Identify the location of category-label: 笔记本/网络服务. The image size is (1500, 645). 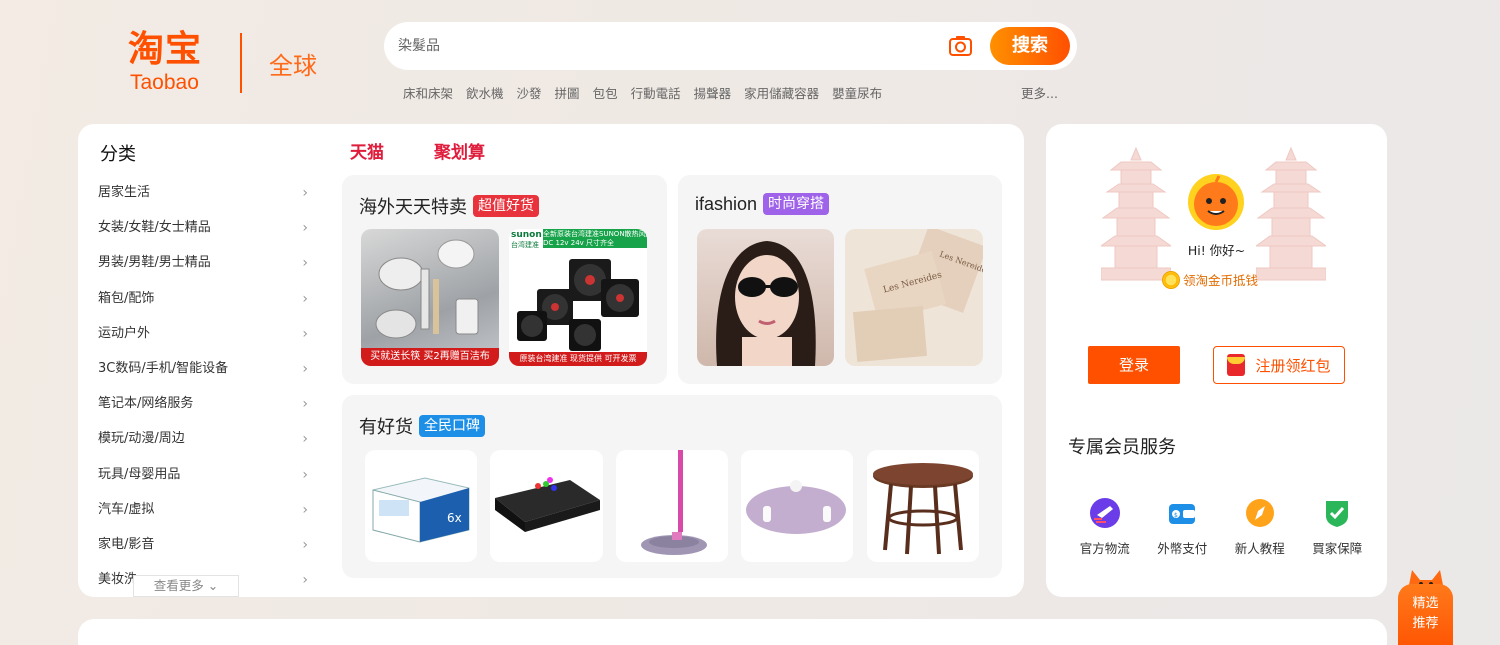
(146, 404).